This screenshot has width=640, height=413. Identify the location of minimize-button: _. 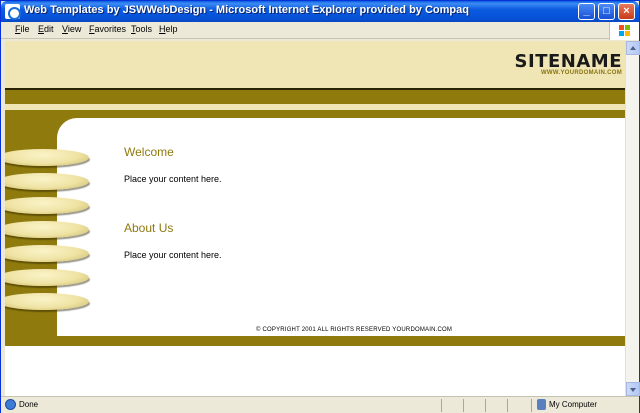
(586, 11).